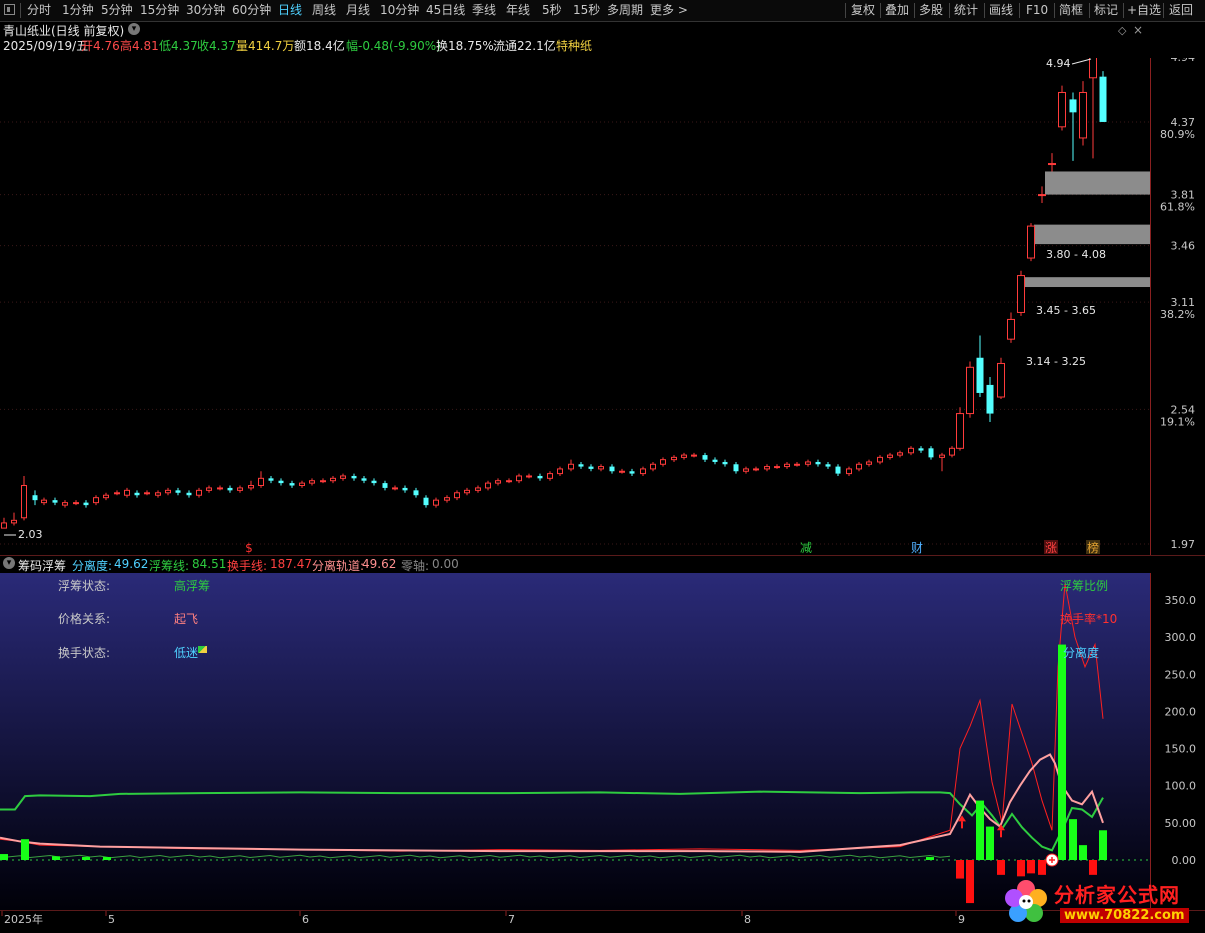 The height and width of the screenshot is (933, 1205). Describe the element at coordinates (931, 10) in the screenshot. I see `multi-stock-button: 多股` at that location.